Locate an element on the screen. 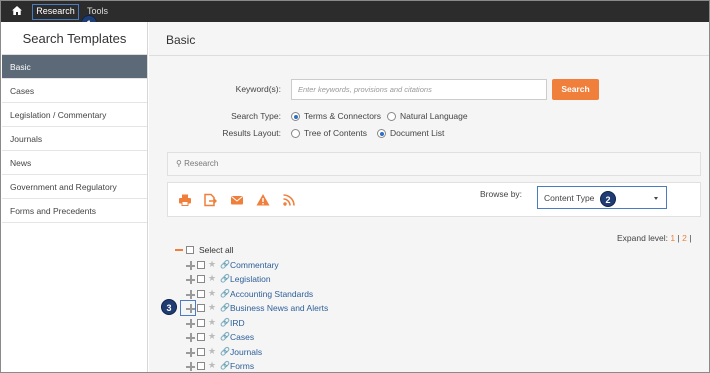 This screenshot has width=710, height=373. tree-row: ★ 🔗 Accounting Standards is located at coordinates (273, 295).